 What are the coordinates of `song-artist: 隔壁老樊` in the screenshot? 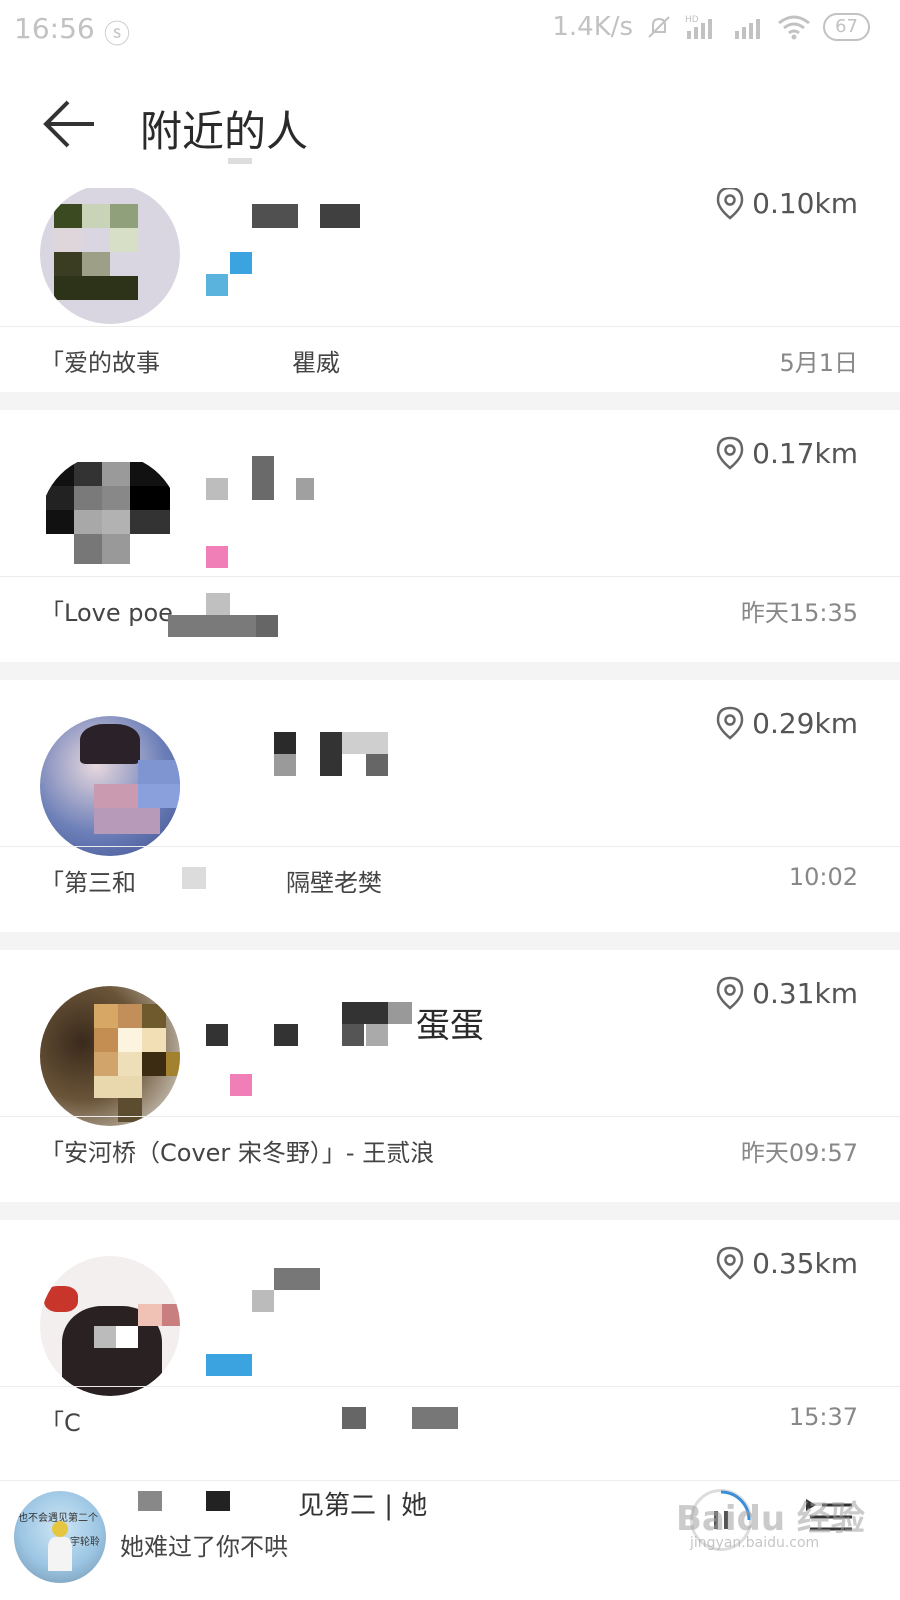 It's located at (334, 883).